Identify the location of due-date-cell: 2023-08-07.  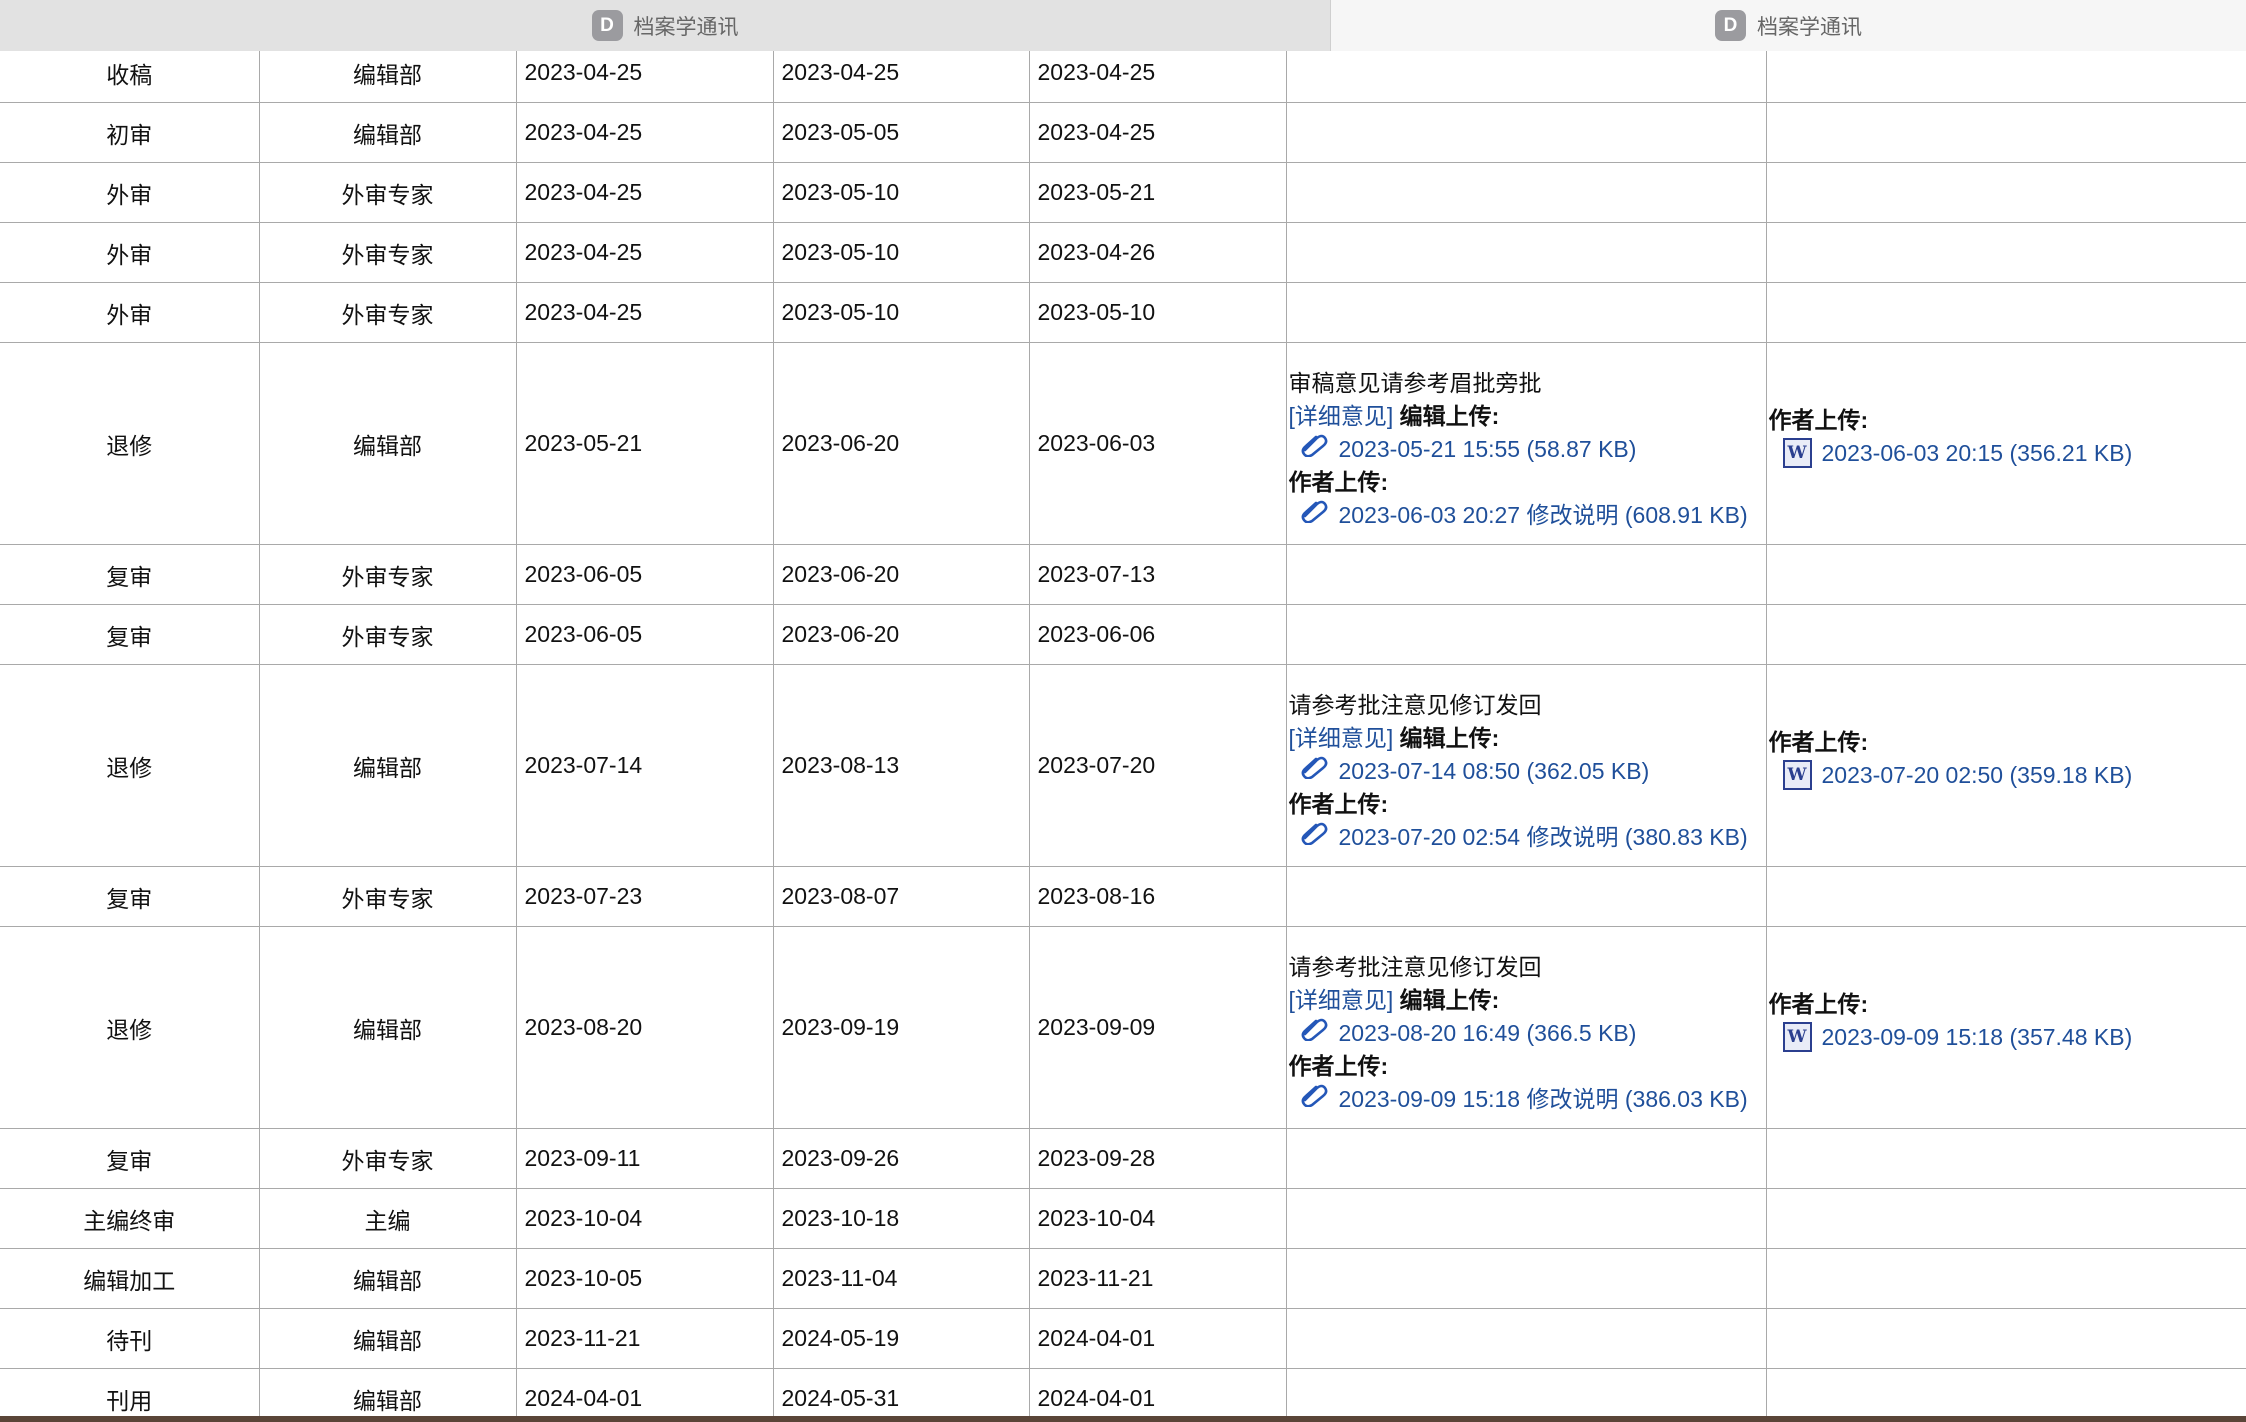
(901, 896).